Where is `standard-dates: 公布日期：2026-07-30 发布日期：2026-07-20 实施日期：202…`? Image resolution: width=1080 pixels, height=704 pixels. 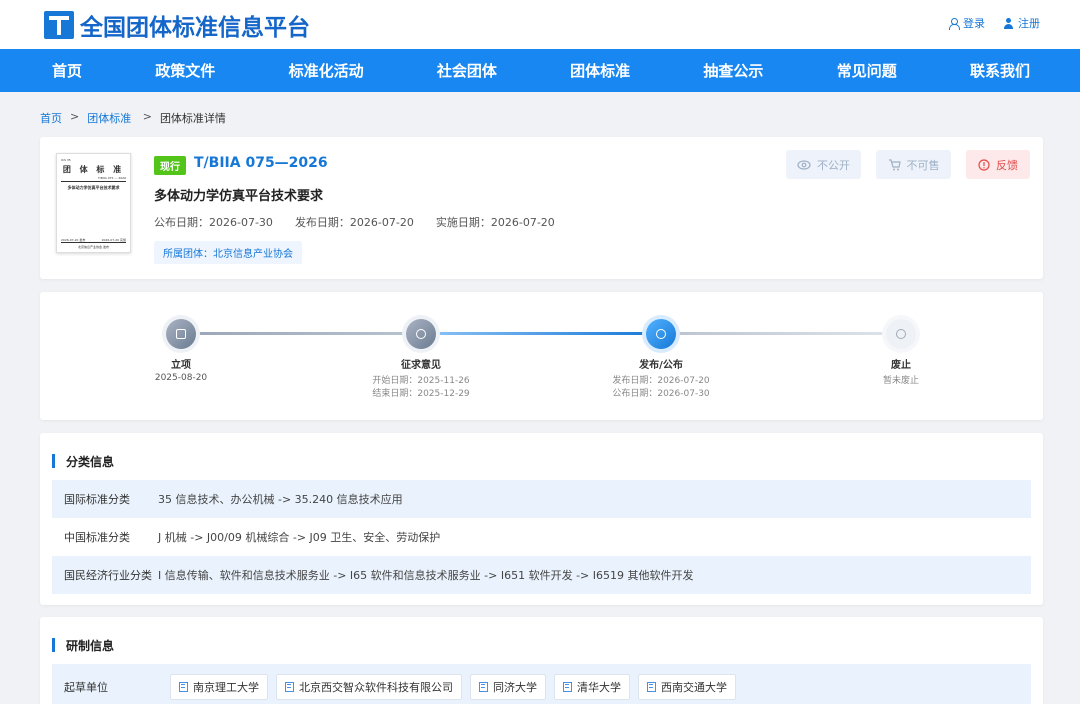 standard-dates: 公布日期：2026-07-30 发布日期：2026-07-20 实施日期：202… is located at coordinates (354, 222).